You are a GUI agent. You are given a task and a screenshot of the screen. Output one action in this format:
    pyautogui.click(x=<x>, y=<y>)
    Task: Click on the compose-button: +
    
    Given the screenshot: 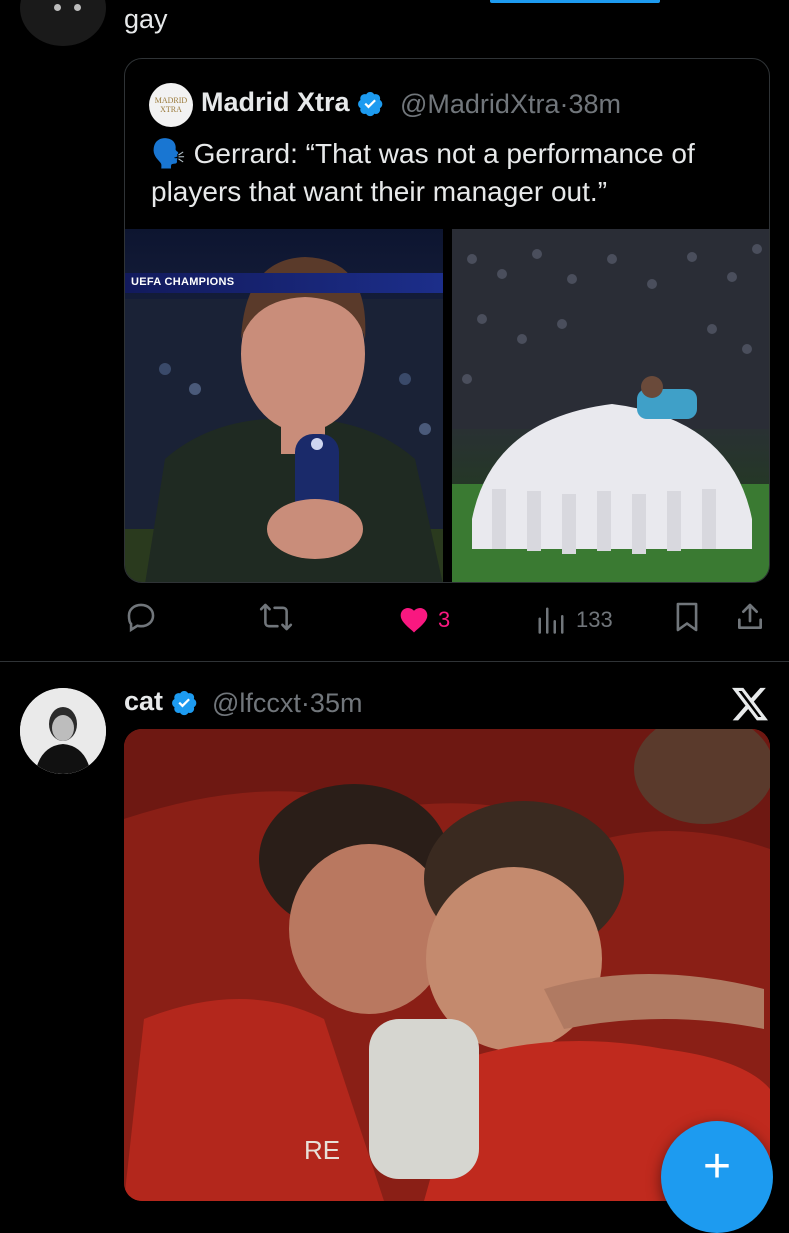 What is the action you would take?
    pyautogui.click(x=717, y=1177)
    